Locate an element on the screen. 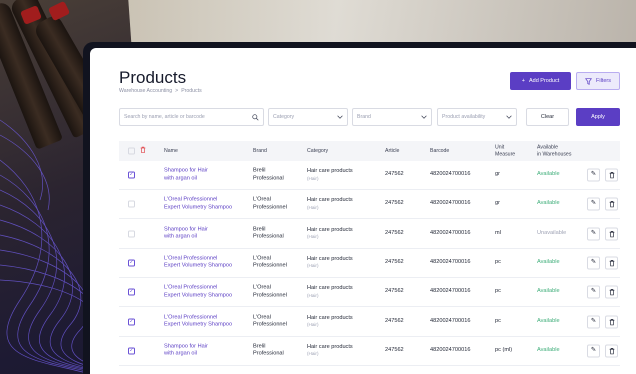  apply-button: Apply is located at coordinates (598, 117).